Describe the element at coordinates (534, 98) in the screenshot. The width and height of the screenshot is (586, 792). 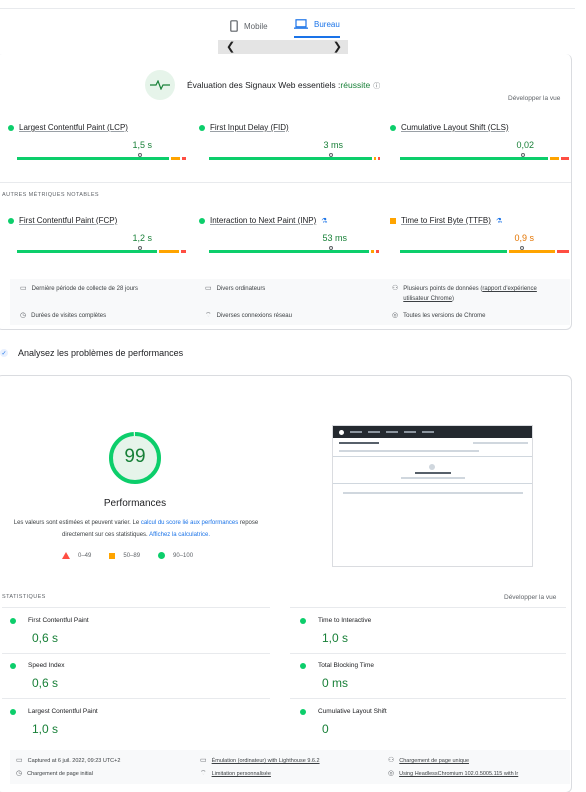
I see `expand-view-link: Développer la vue` at that location.